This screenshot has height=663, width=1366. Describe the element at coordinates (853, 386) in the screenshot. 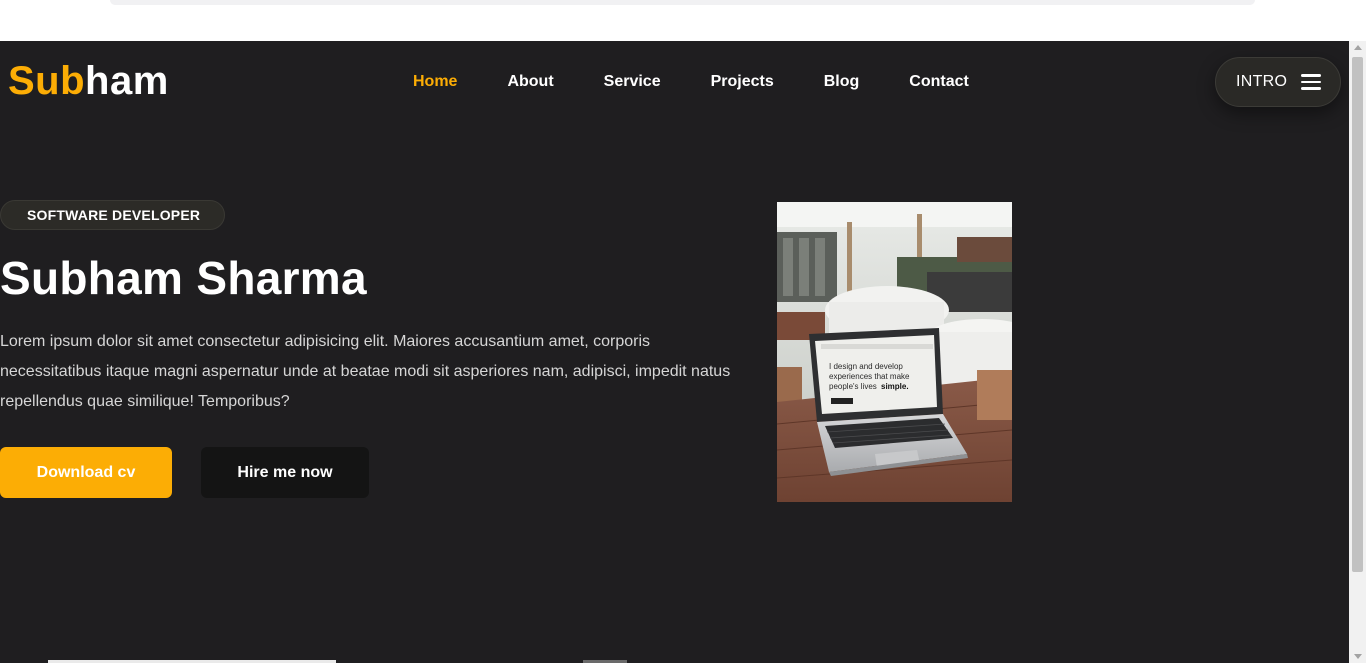

I see `laptop-screen-line-3: people's lives` at that location.